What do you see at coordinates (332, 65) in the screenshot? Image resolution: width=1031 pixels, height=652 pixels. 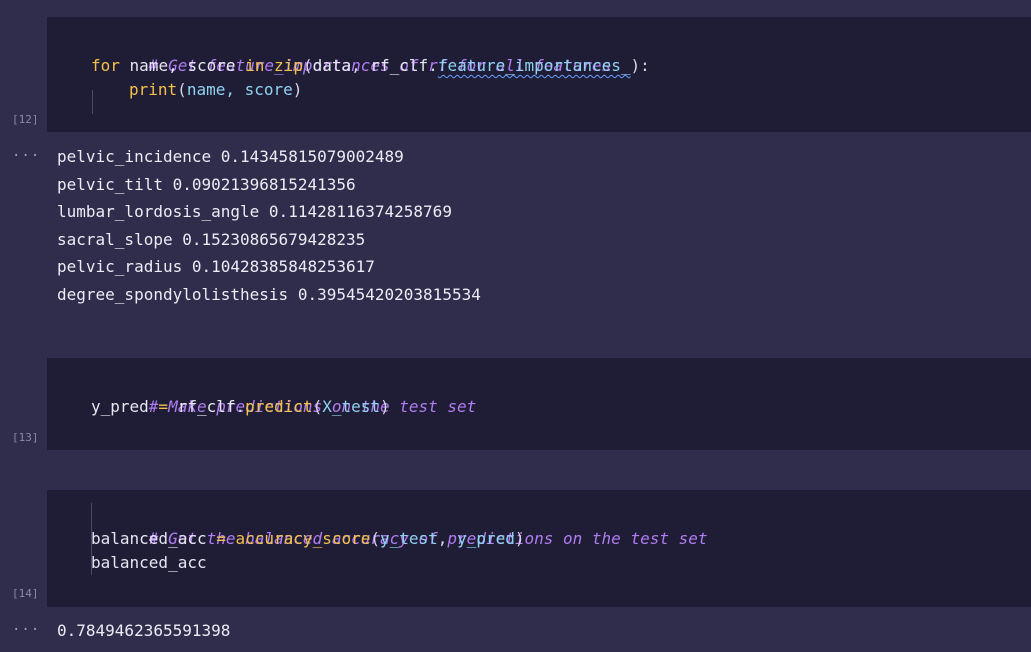 I see `arg-data: data` at bounding box center [332, 65].